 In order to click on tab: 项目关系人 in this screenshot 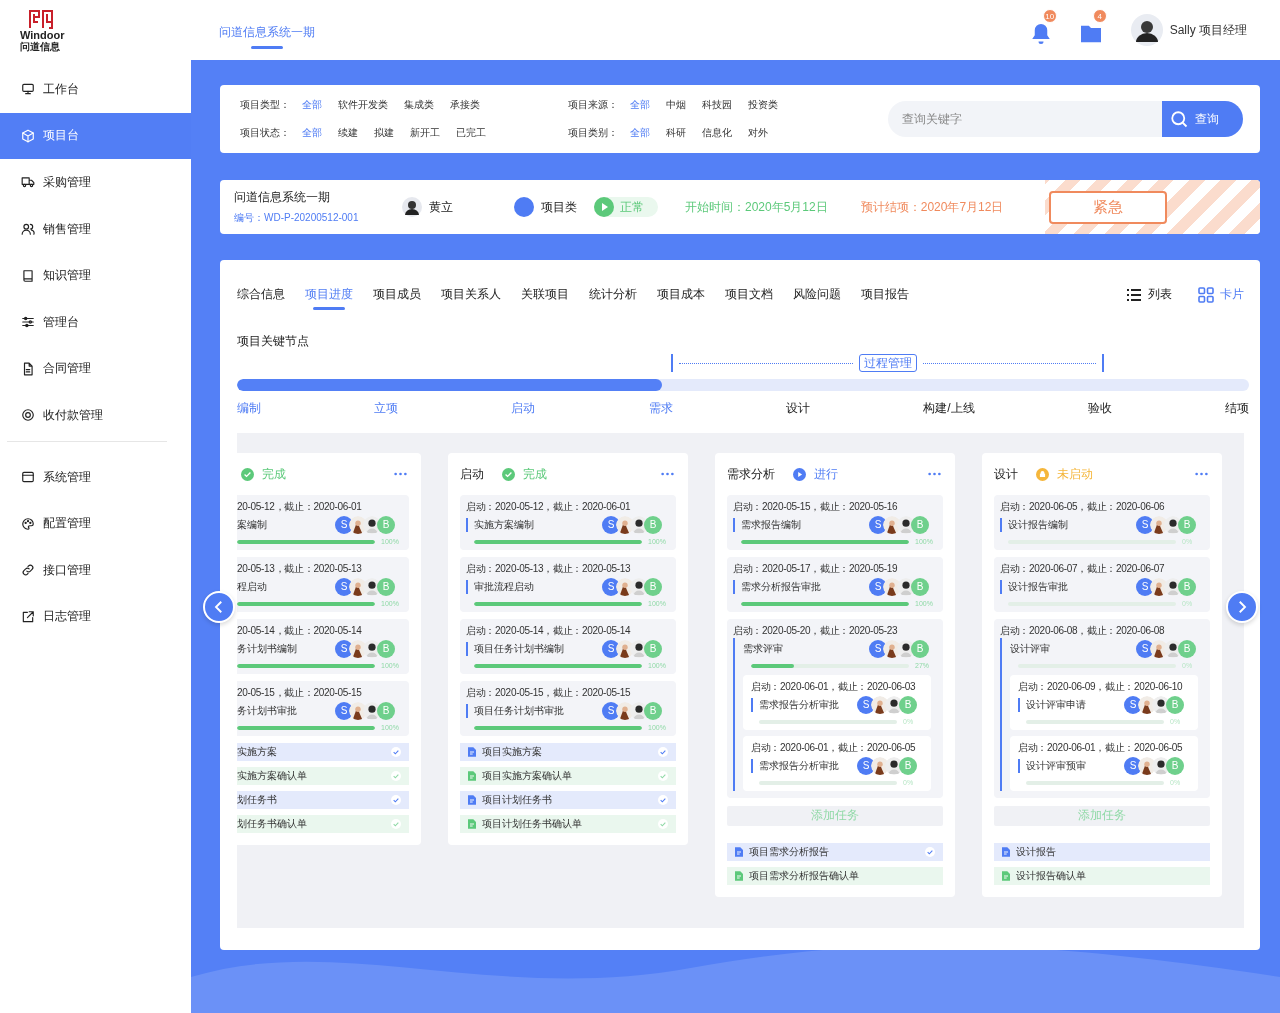, I will do `click(471, 294)`.